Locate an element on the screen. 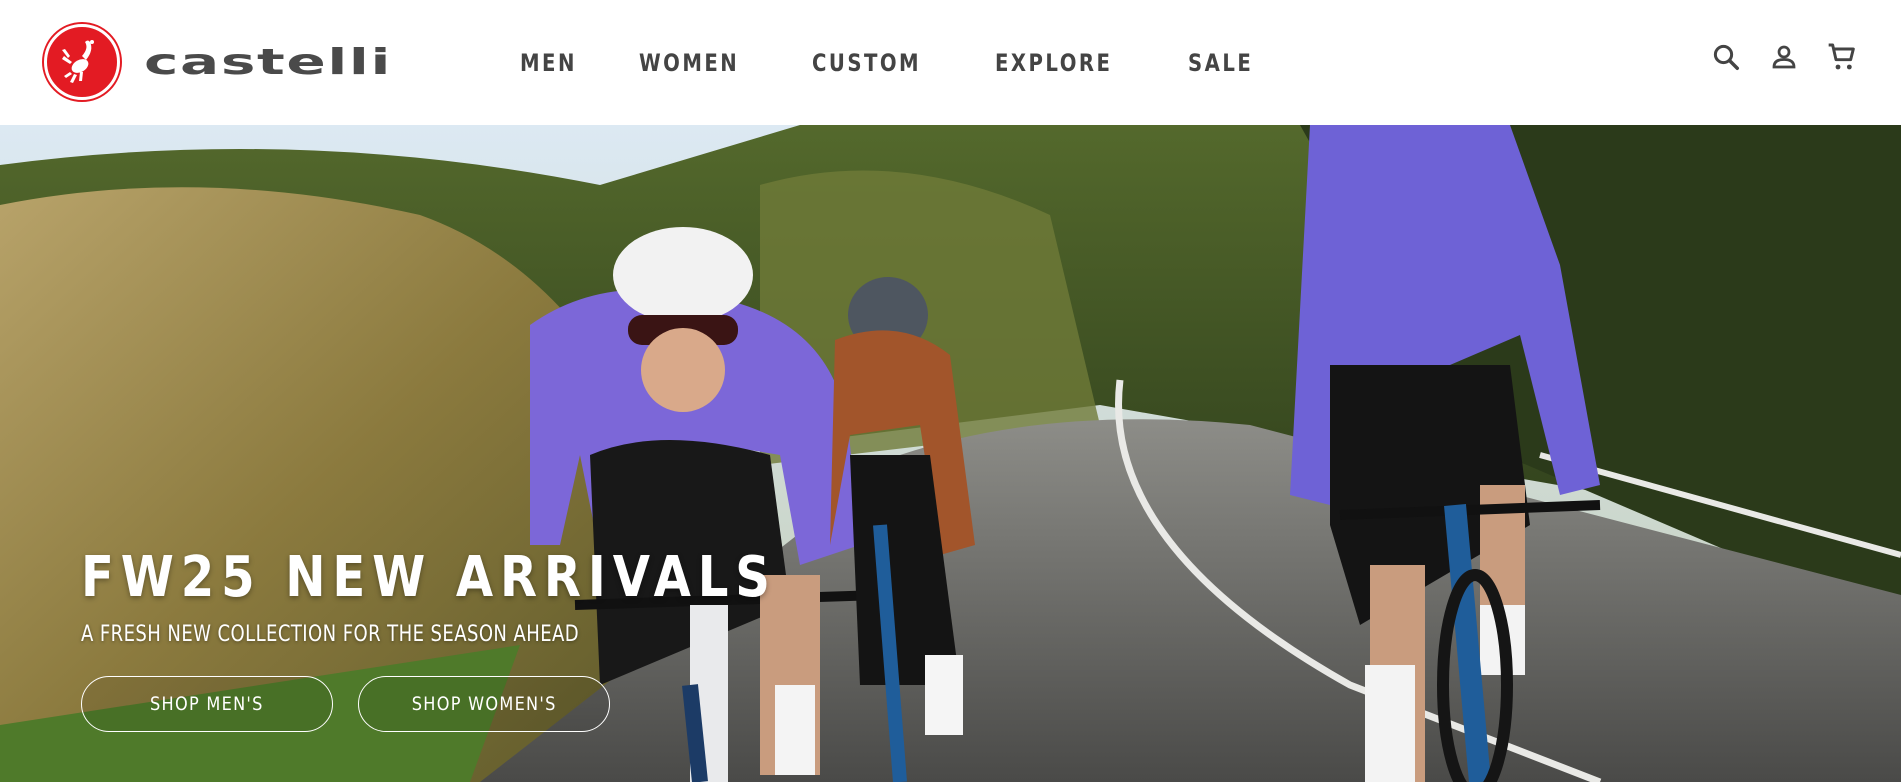  account-icon is located at coordinates (1784, 57).